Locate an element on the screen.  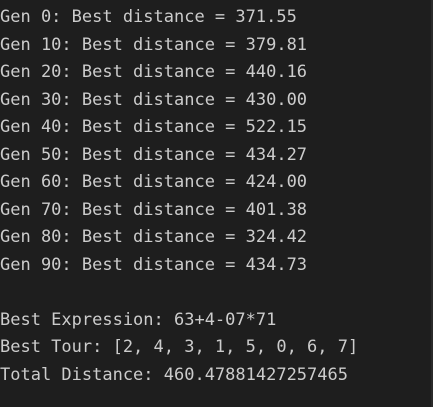
generation-line-20: Gen 20: Best distance = 440.16 is located at coordinates (154, 72).